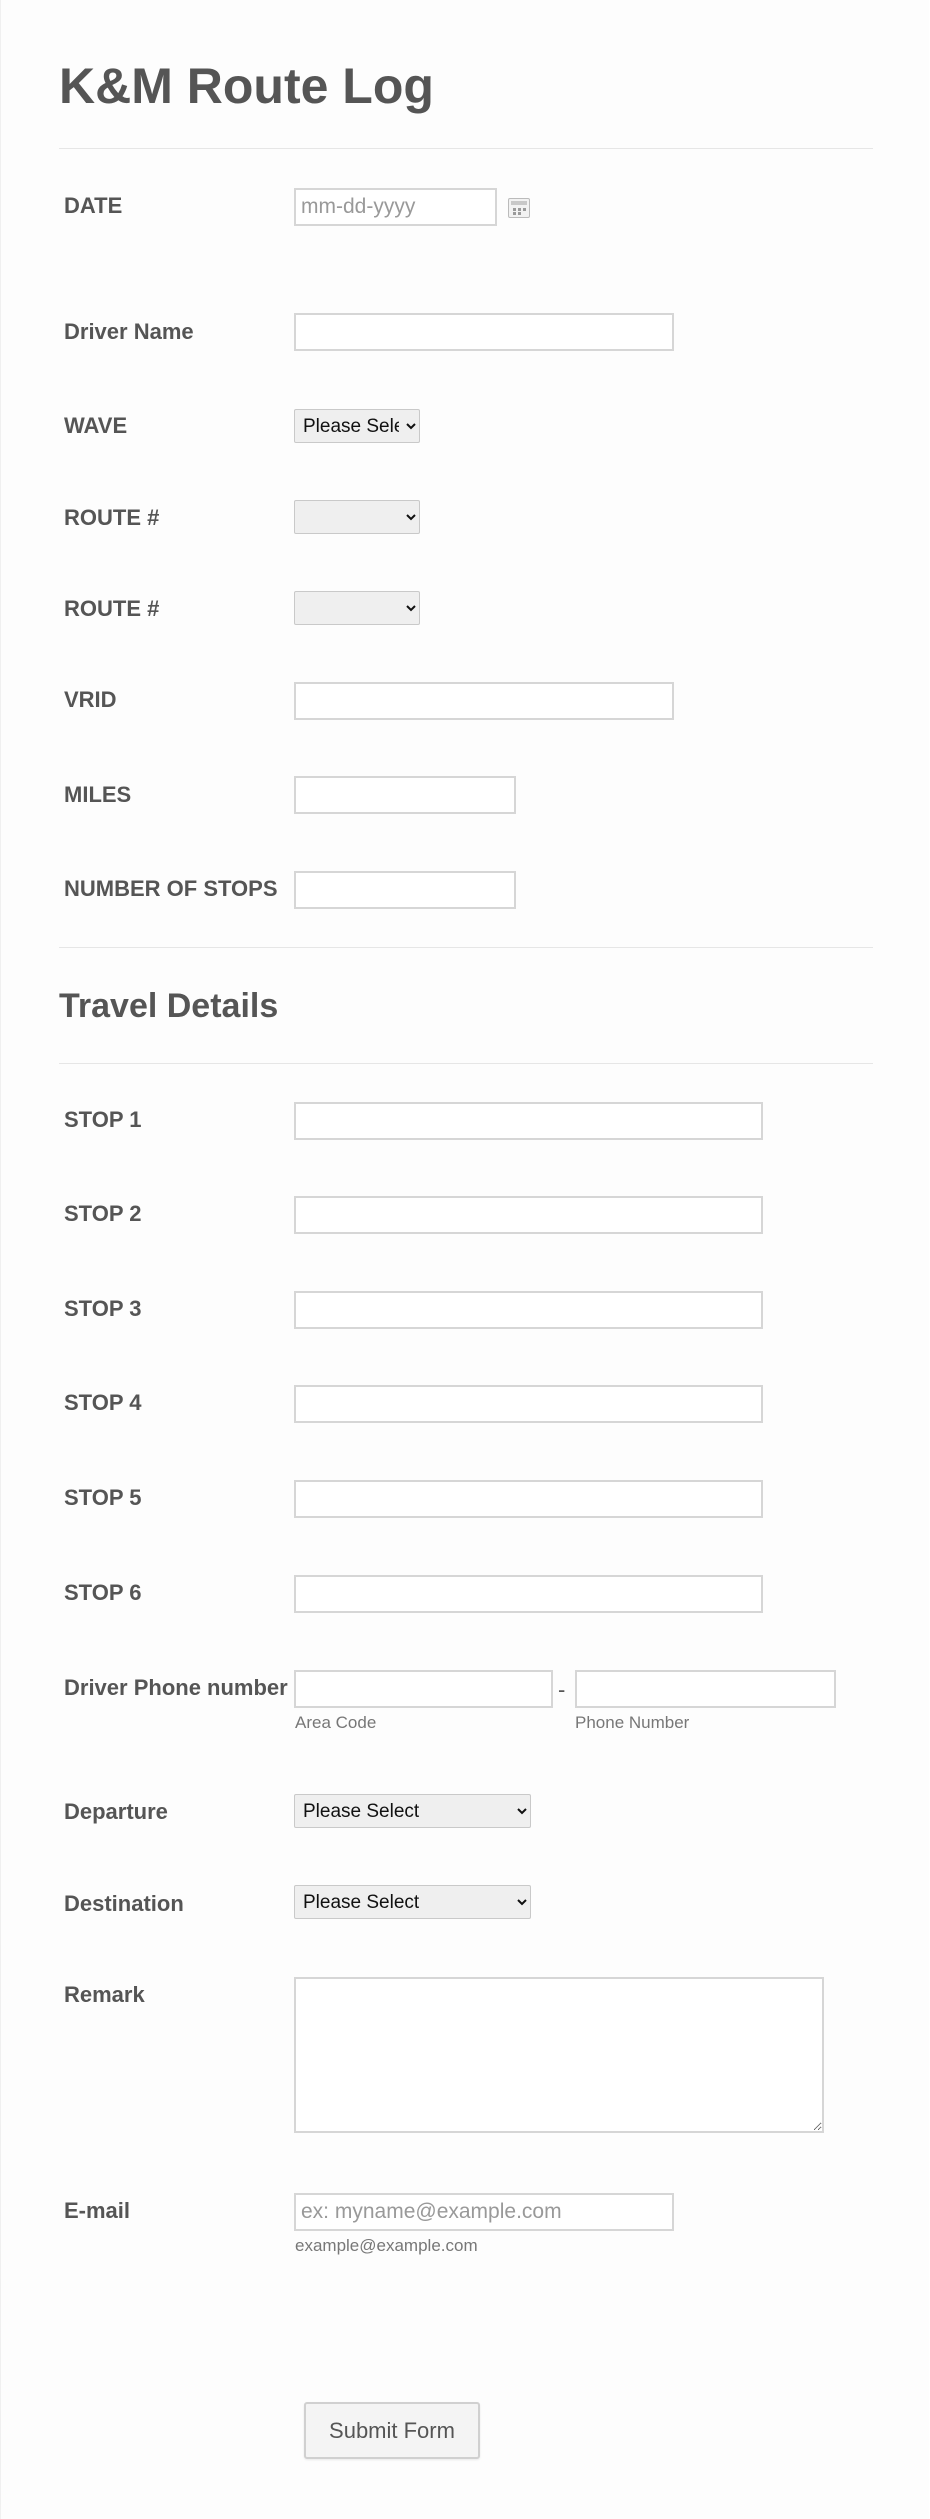 The height and width of the screenshot is (2519, 930). Describe the element at coordinates (171, 888) in the screenshot. I see `number-of-stops-label: NUMBER OF STOPS` at that location.